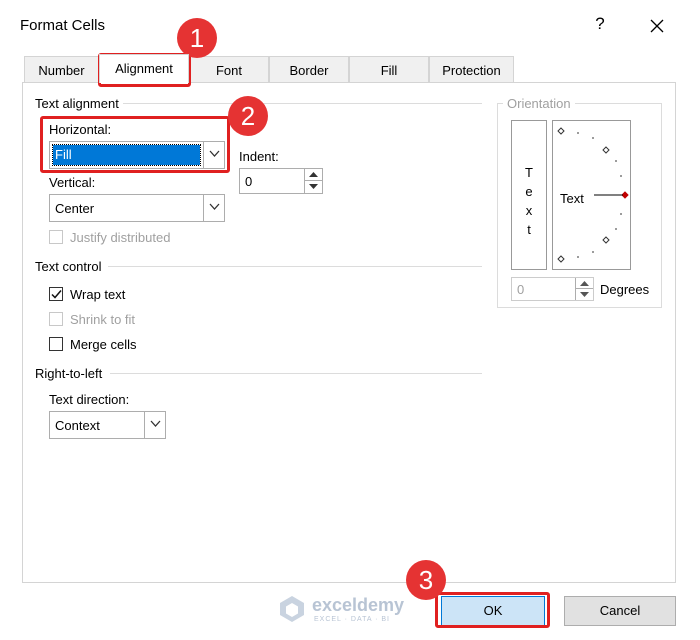 The image size is (700, 640). Describe the element at coordinates (75, 208) in the screenshot. I see `vertical-value: Center` at that location.